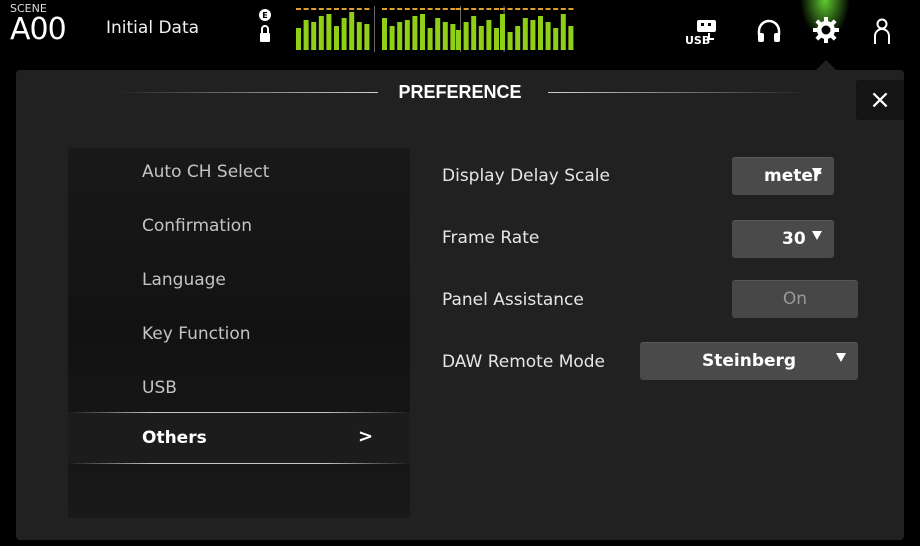  What do you see at coordinates (38, 29) in the screenshot?
I see `scene-number: A00` at bounding box center [38, 29].